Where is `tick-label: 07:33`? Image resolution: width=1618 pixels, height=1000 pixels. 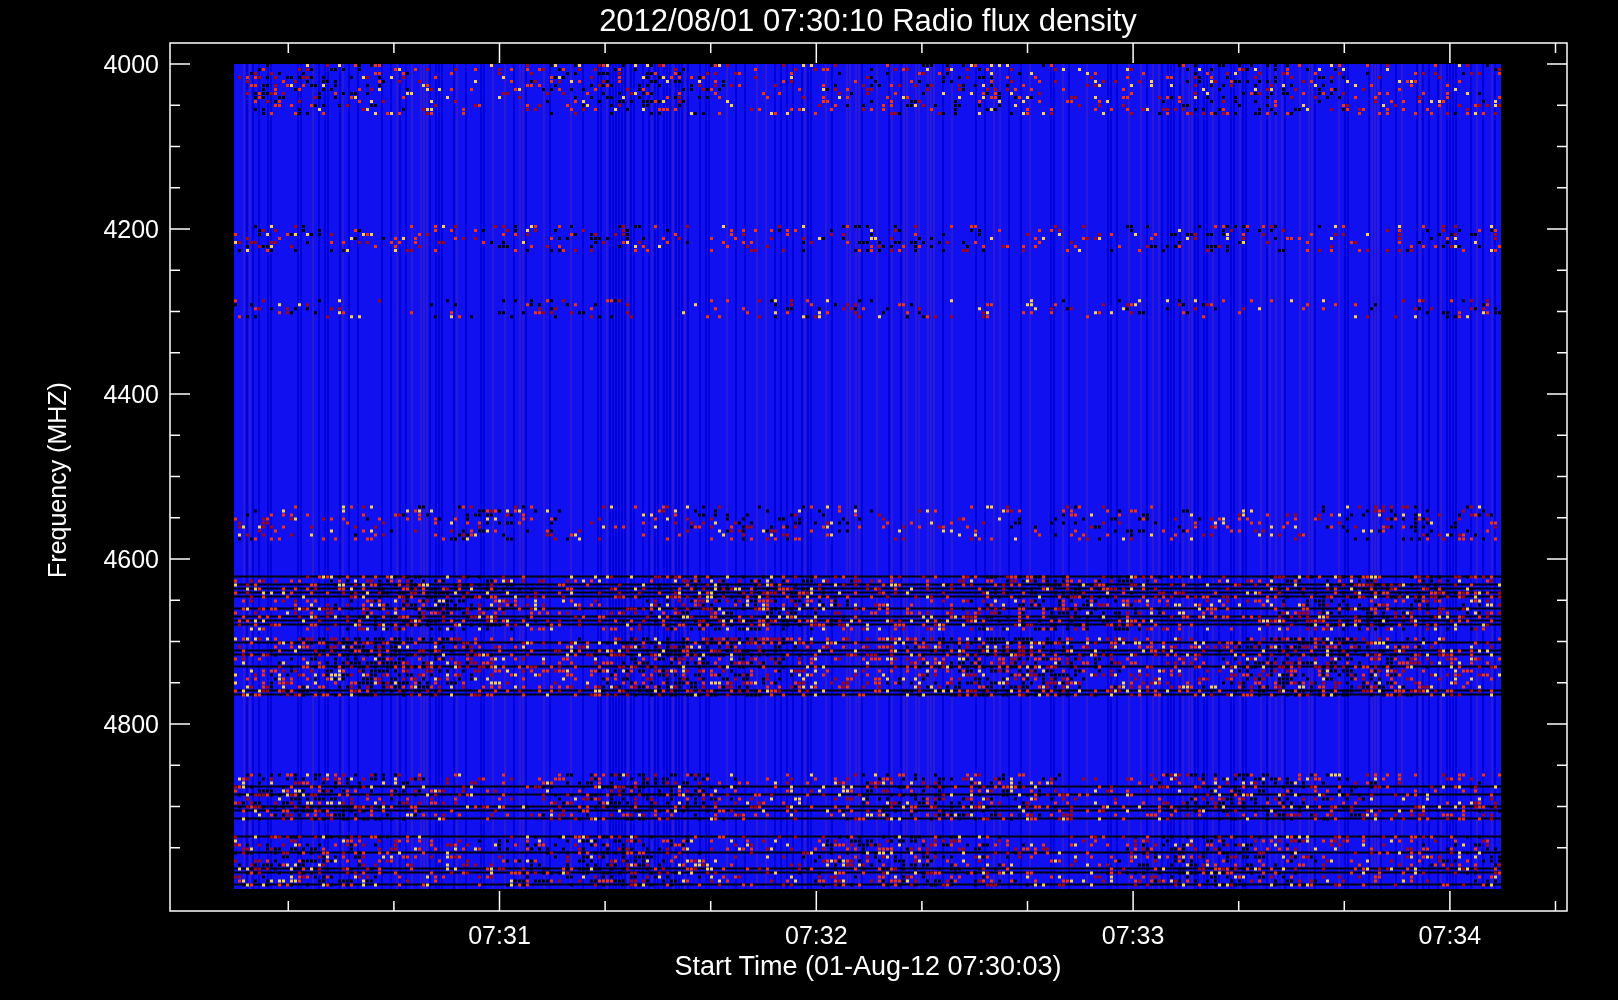
tick-label: 07:33 is located at coordinates (1133, 935).